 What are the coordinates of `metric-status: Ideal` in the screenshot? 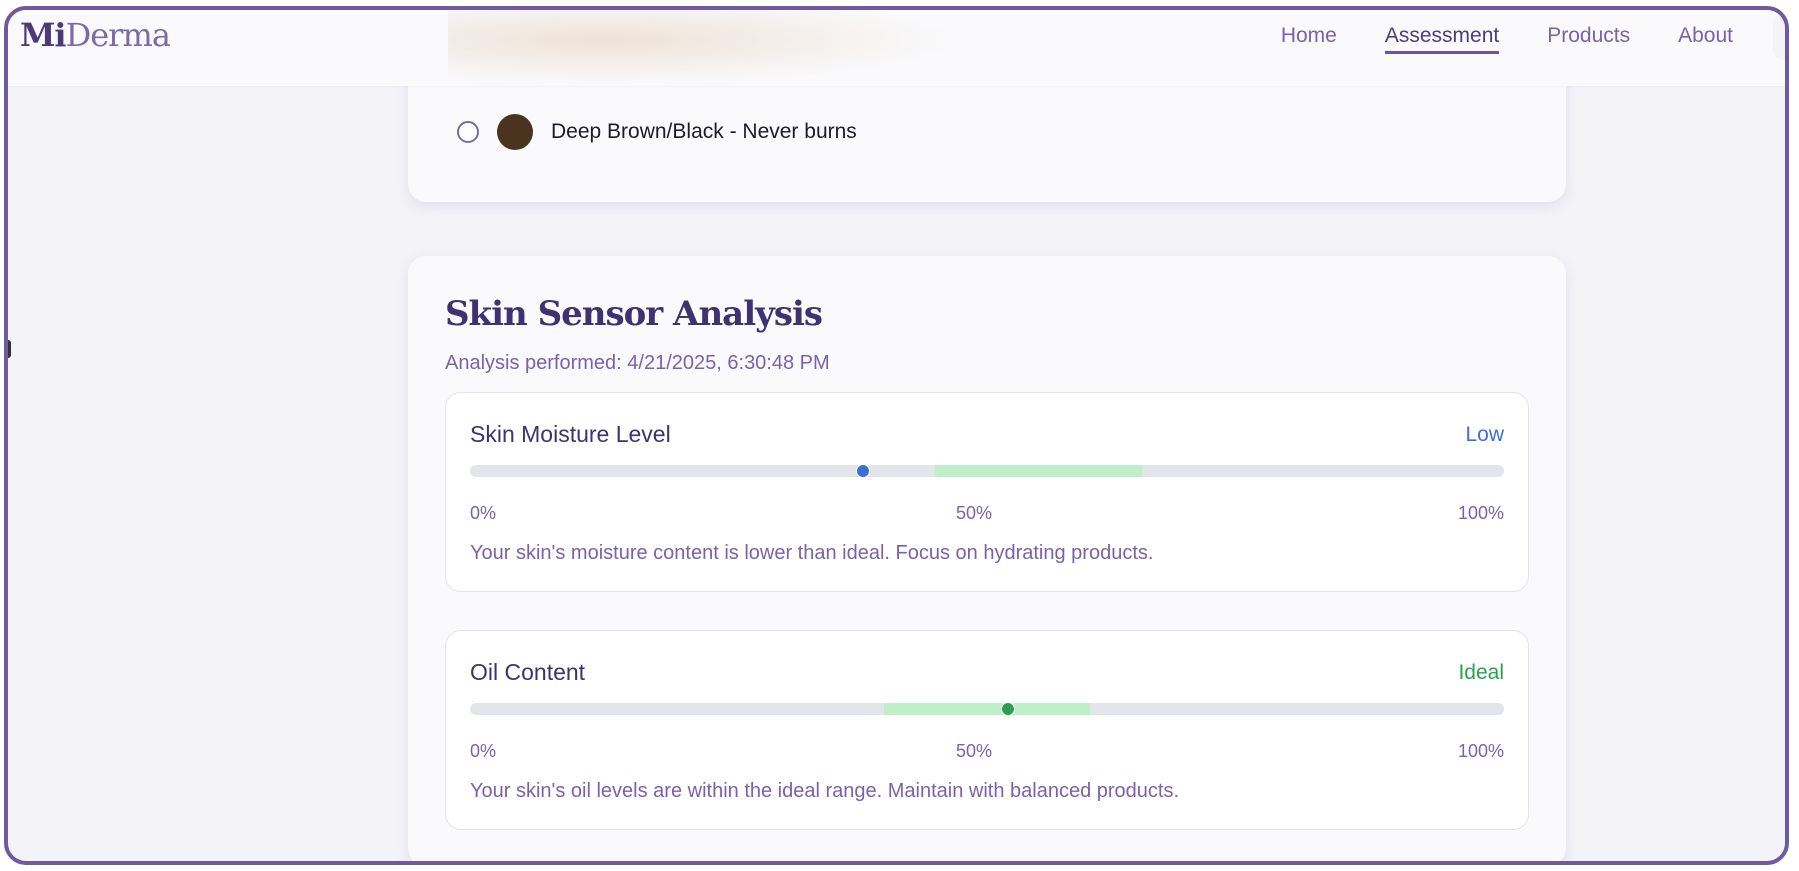 It's located at (1481, 672).